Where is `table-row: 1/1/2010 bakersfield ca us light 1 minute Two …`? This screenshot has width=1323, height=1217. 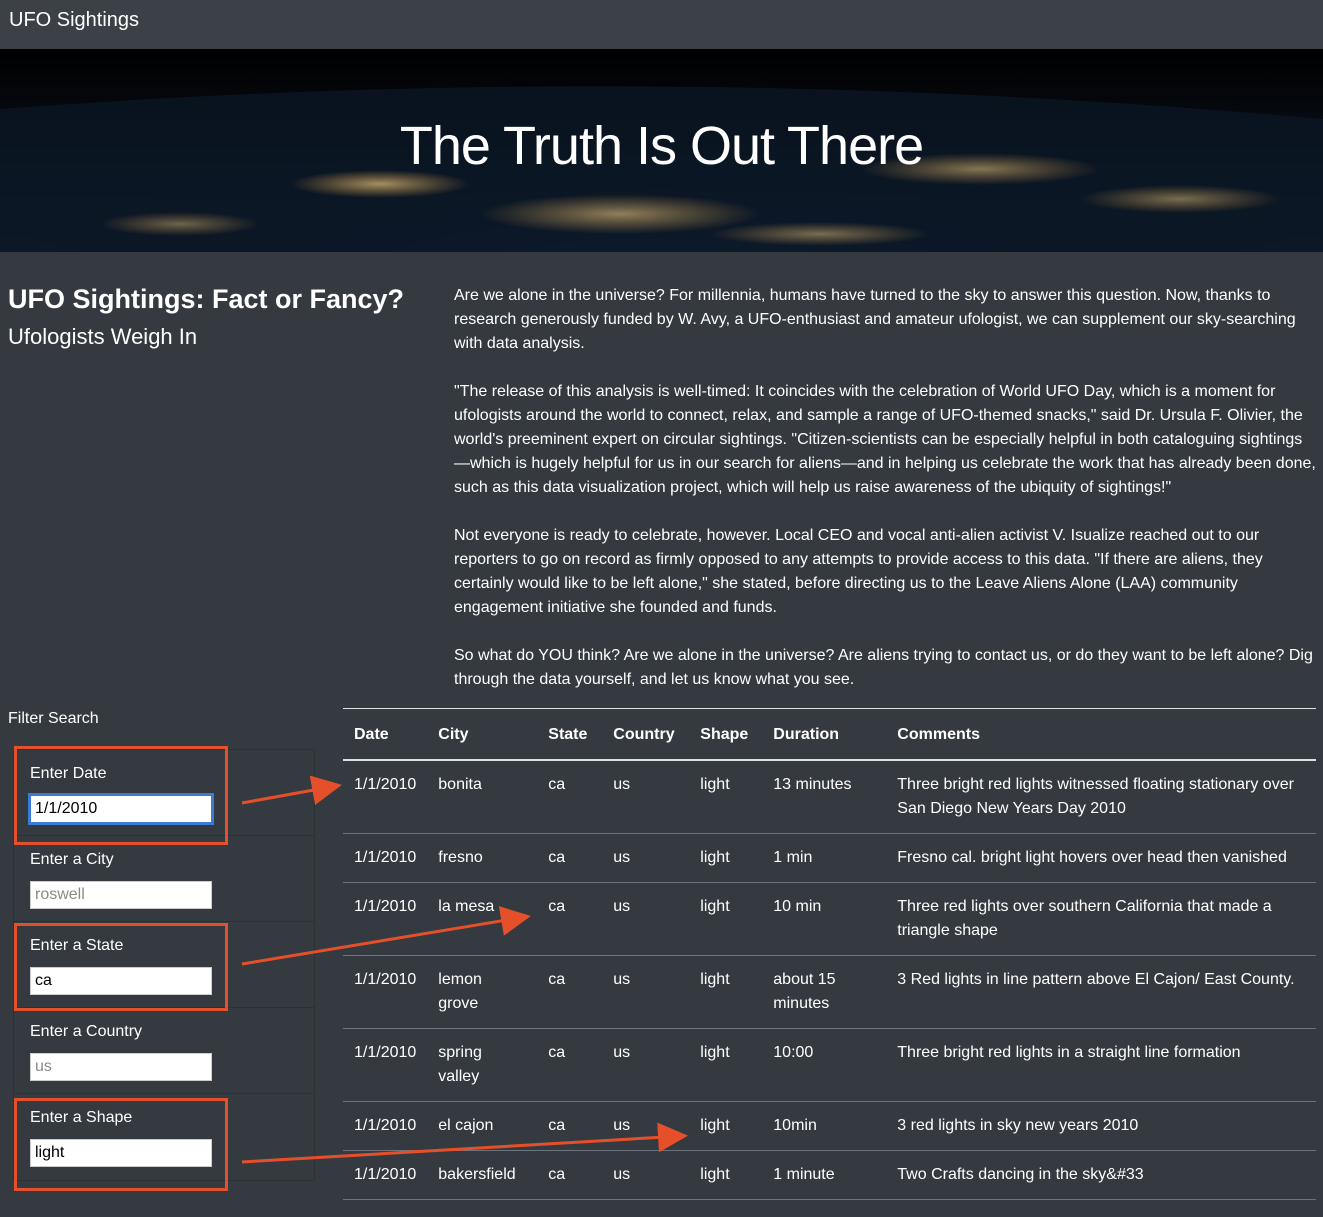
table-row: 1/1/2010 bakersfield ca us light 1 minute Two … is located at coordinates (829, 1175).